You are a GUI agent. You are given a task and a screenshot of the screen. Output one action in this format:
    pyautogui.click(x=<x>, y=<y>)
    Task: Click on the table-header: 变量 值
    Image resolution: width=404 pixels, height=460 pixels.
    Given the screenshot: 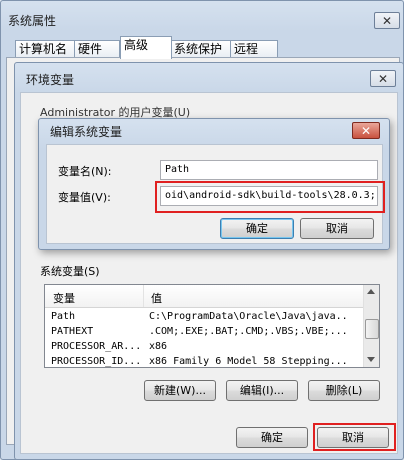 What is the action you would take?
    pyautogui.click(x=204, y=296)
    